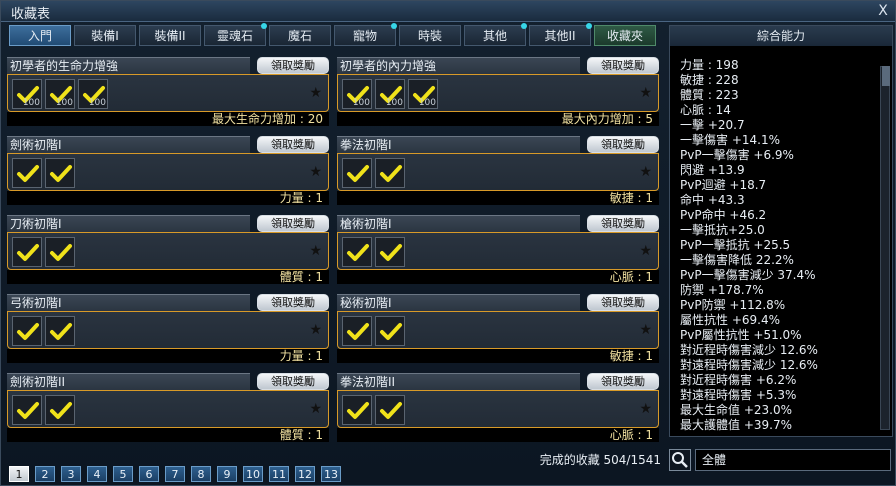  What do you see at coordinates (883, 11) in the screenshot?
I see `close-button: X` at bounding box center [883, 11].